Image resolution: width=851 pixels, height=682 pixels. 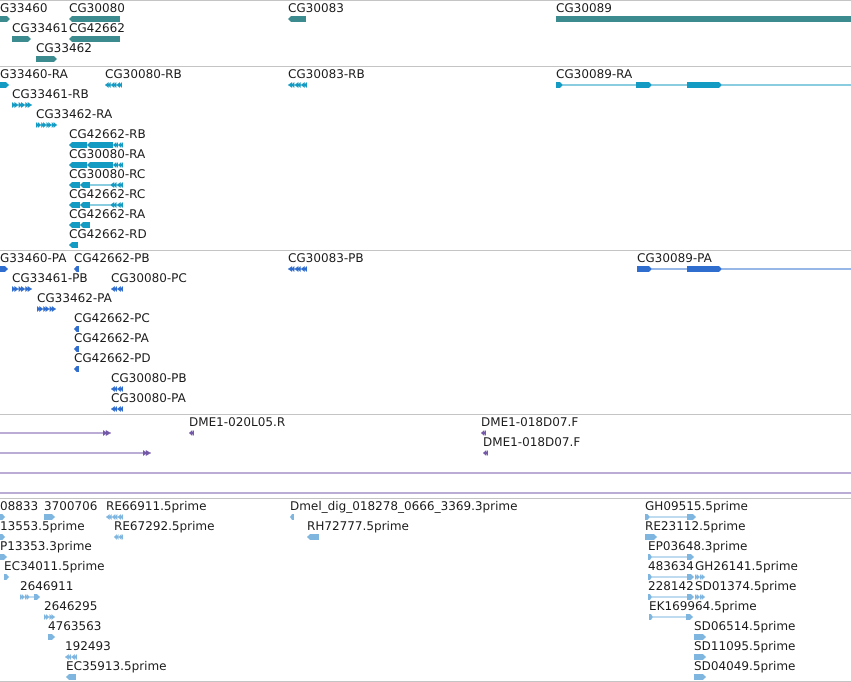 What do you see at coordinates (107, 154) in the screenshot?
I see `feature-label: CG30080-RA` at bounding box center [107, 154].